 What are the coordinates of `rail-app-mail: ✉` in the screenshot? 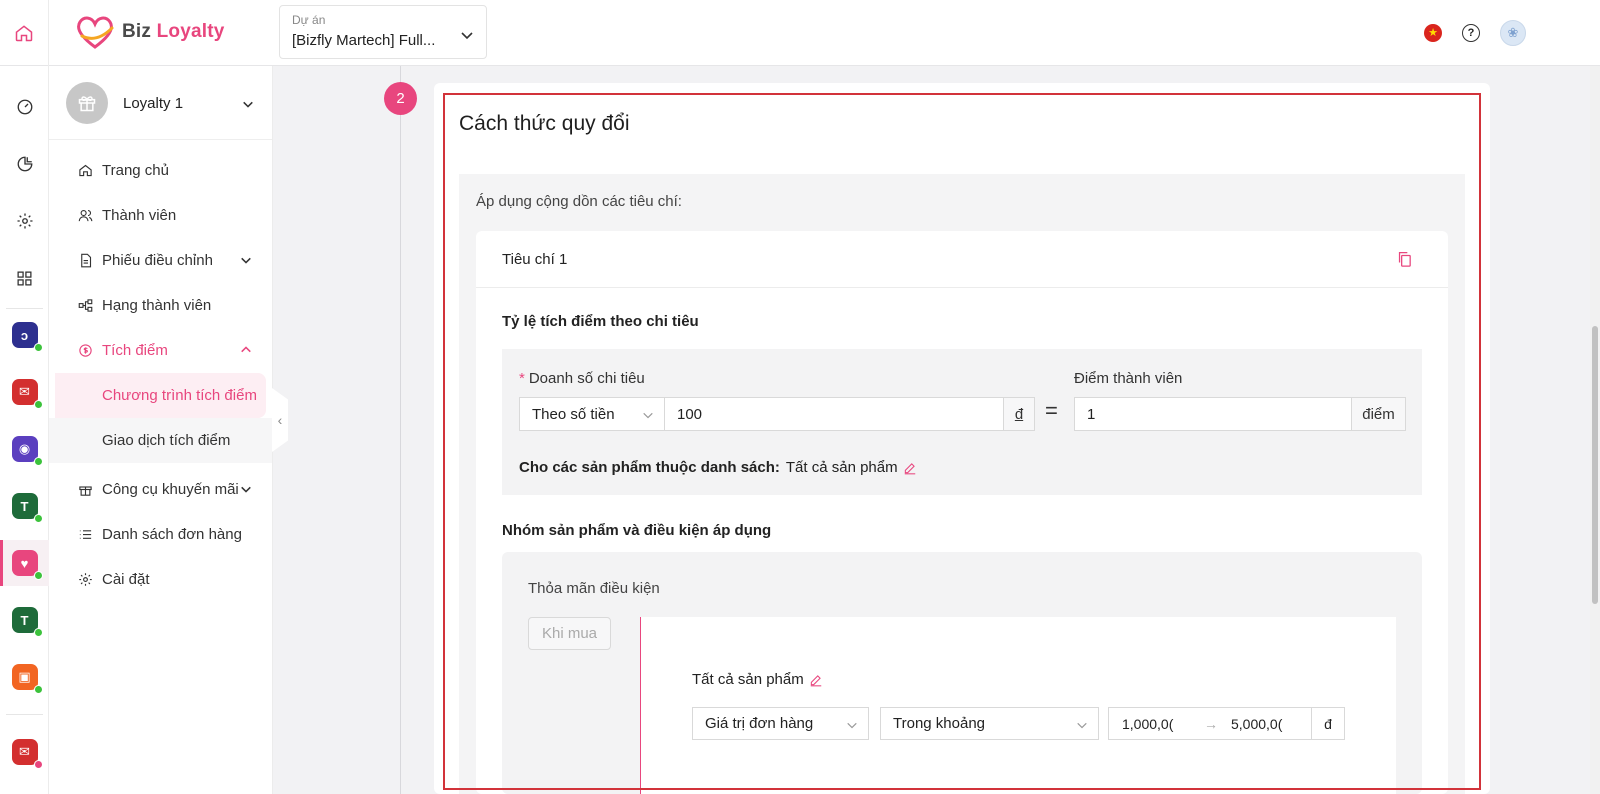 It's located at (24, 392).